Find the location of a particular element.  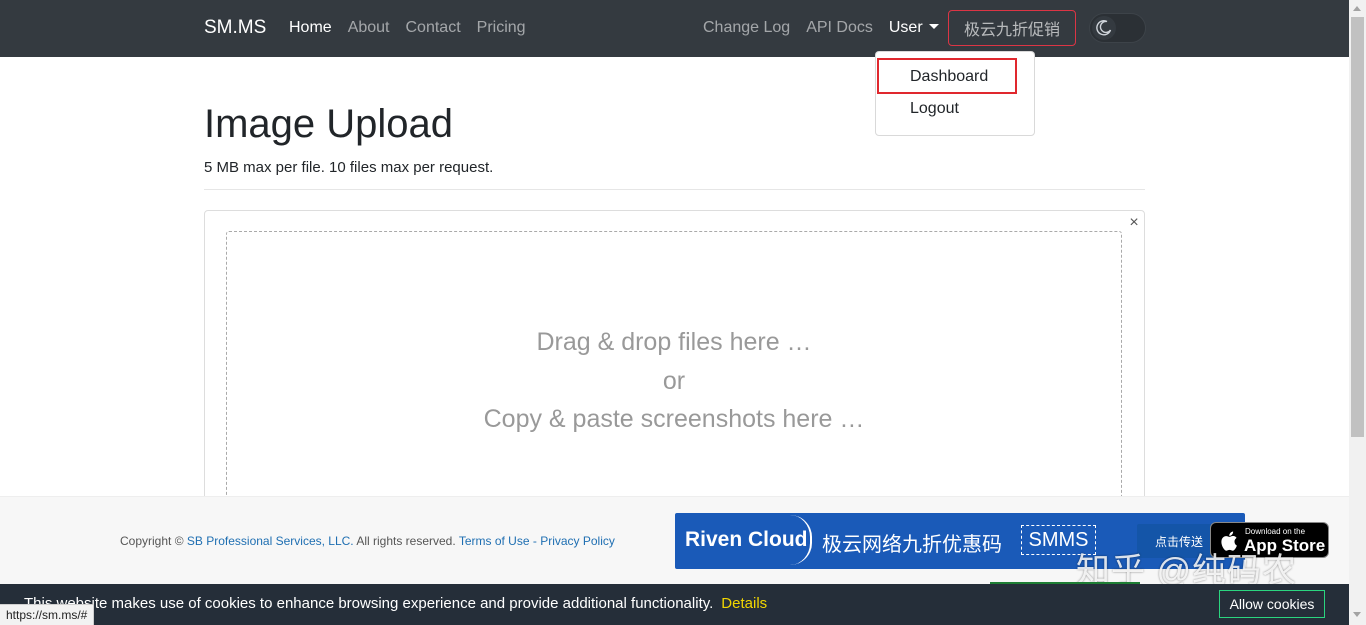

scroll-down-arrow-icon is located at coordinates (1357, 614).